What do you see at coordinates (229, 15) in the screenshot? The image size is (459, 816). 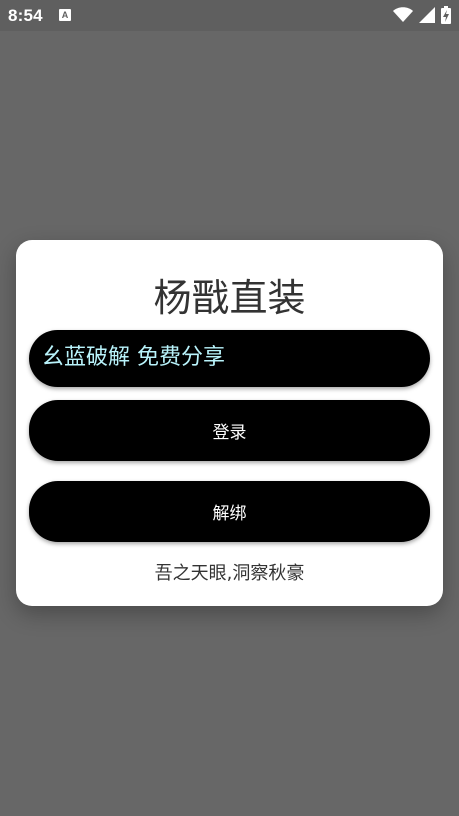 I see `status-bar: 8:54 A` at bounding box center [229, 15].